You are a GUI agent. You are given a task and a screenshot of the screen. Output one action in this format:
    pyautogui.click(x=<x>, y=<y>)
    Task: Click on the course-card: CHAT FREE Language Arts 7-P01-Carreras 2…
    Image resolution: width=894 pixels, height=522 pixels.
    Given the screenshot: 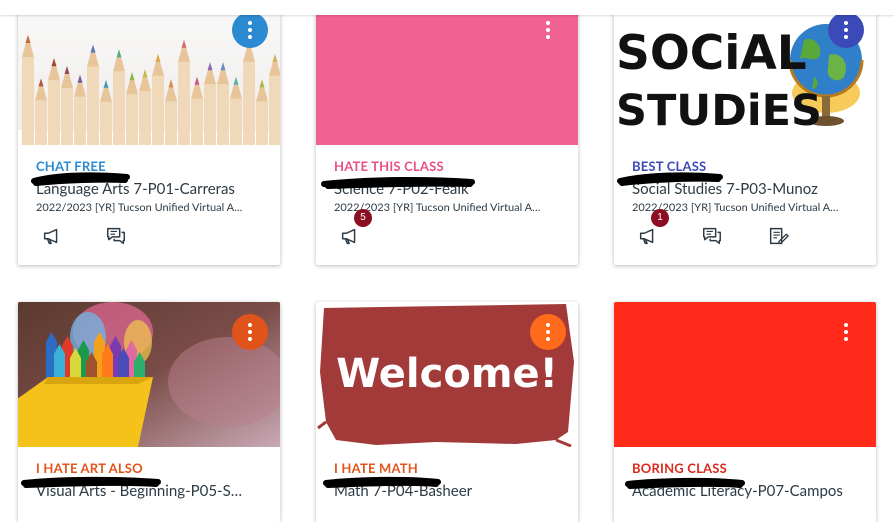 What is the action you would take?
    pyautogui.click(x=149, y=132)
    